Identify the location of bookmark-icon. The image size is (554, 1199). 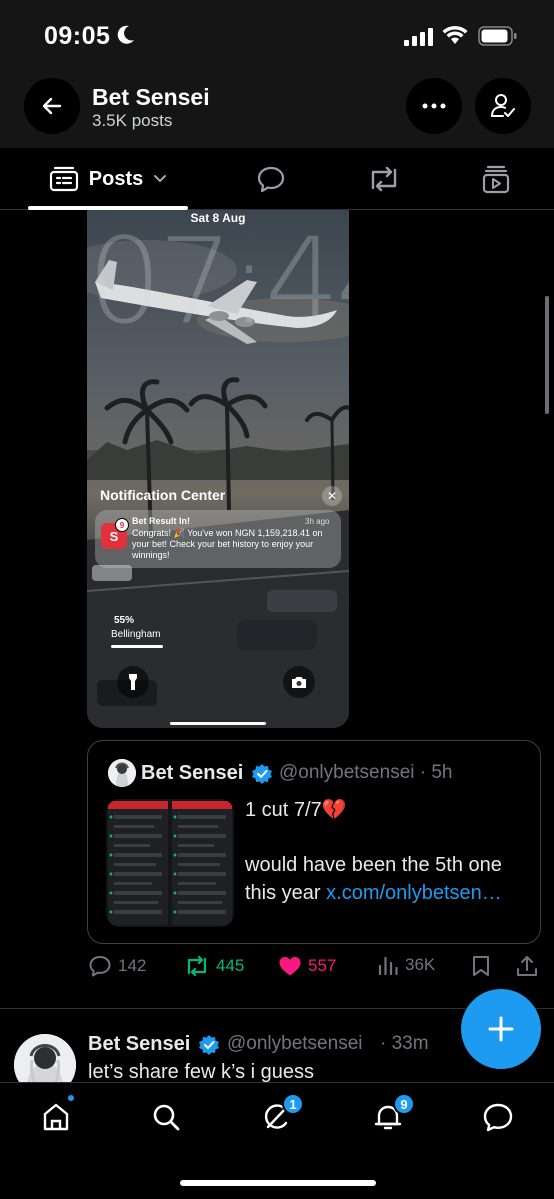
(481, 966).